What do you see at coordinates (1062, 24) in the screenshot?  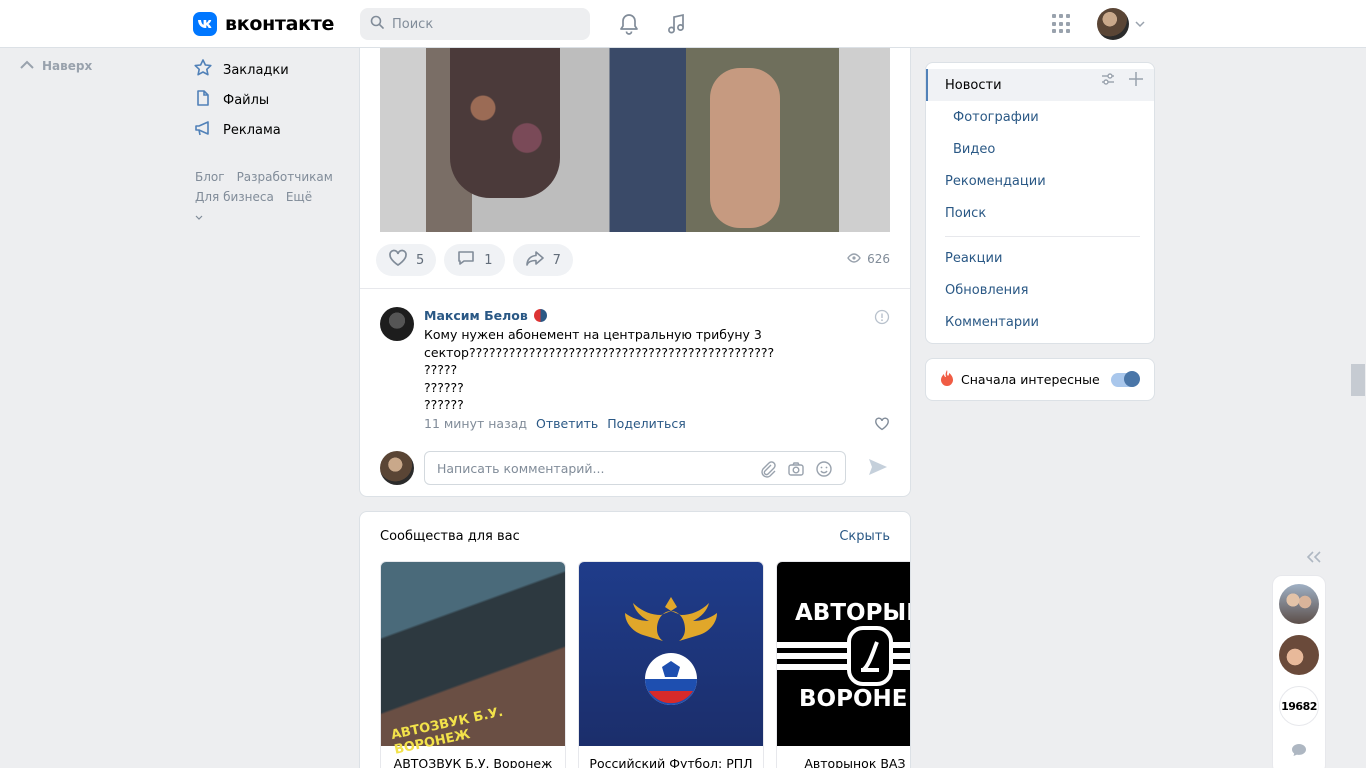 I see `apps-grid-icon` at bounding box center [1062, 24].